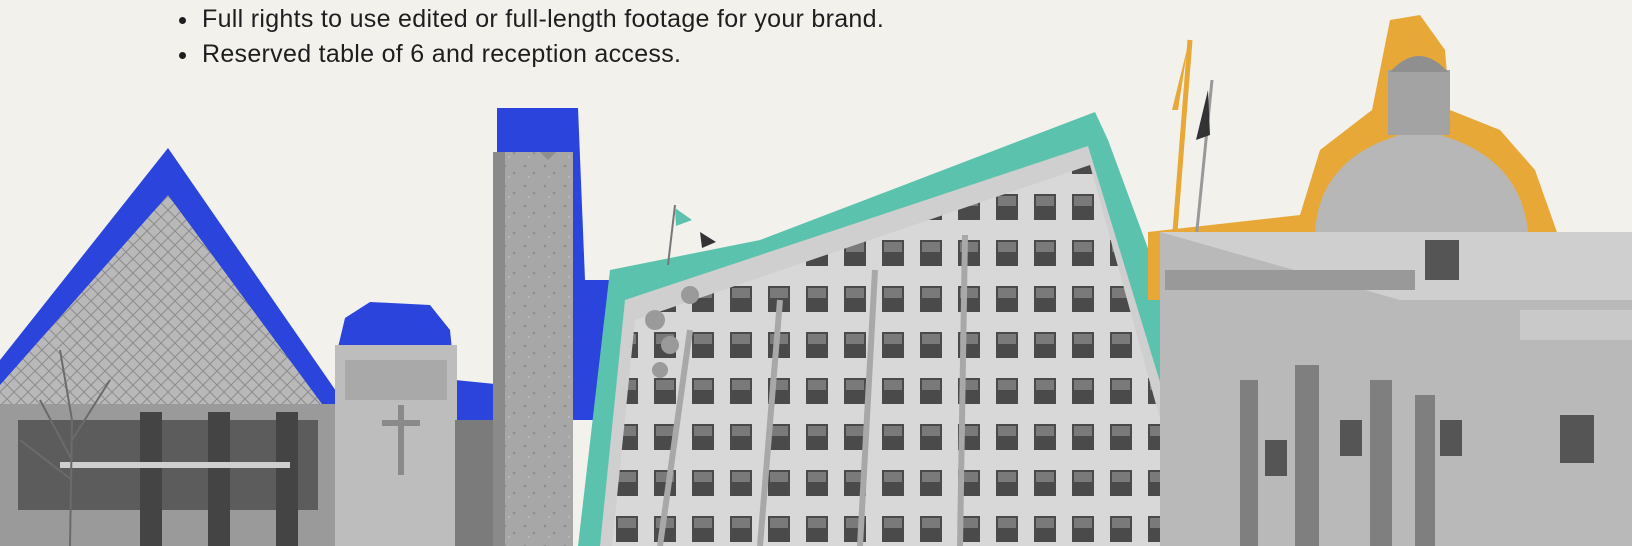 This screenshot has width=1632, height=546. What do you see at coordinates (1193, 145) in the screenshot?
I see `flagpoles-legislature` at bounding box center [1193, 145].